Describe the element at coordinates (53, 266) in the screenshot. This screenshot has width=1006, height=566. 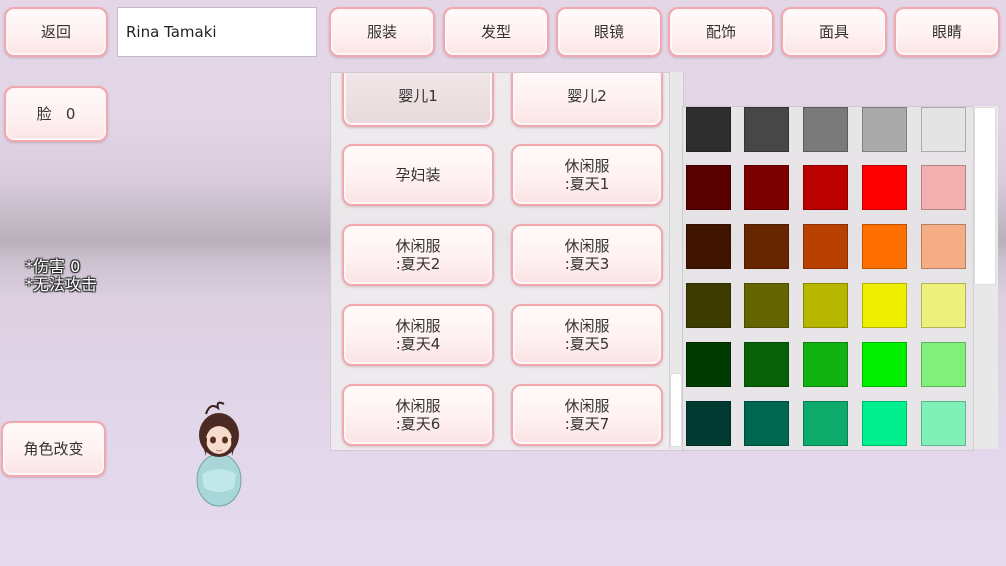
I see `damage-text: *伤害 0` at that location.